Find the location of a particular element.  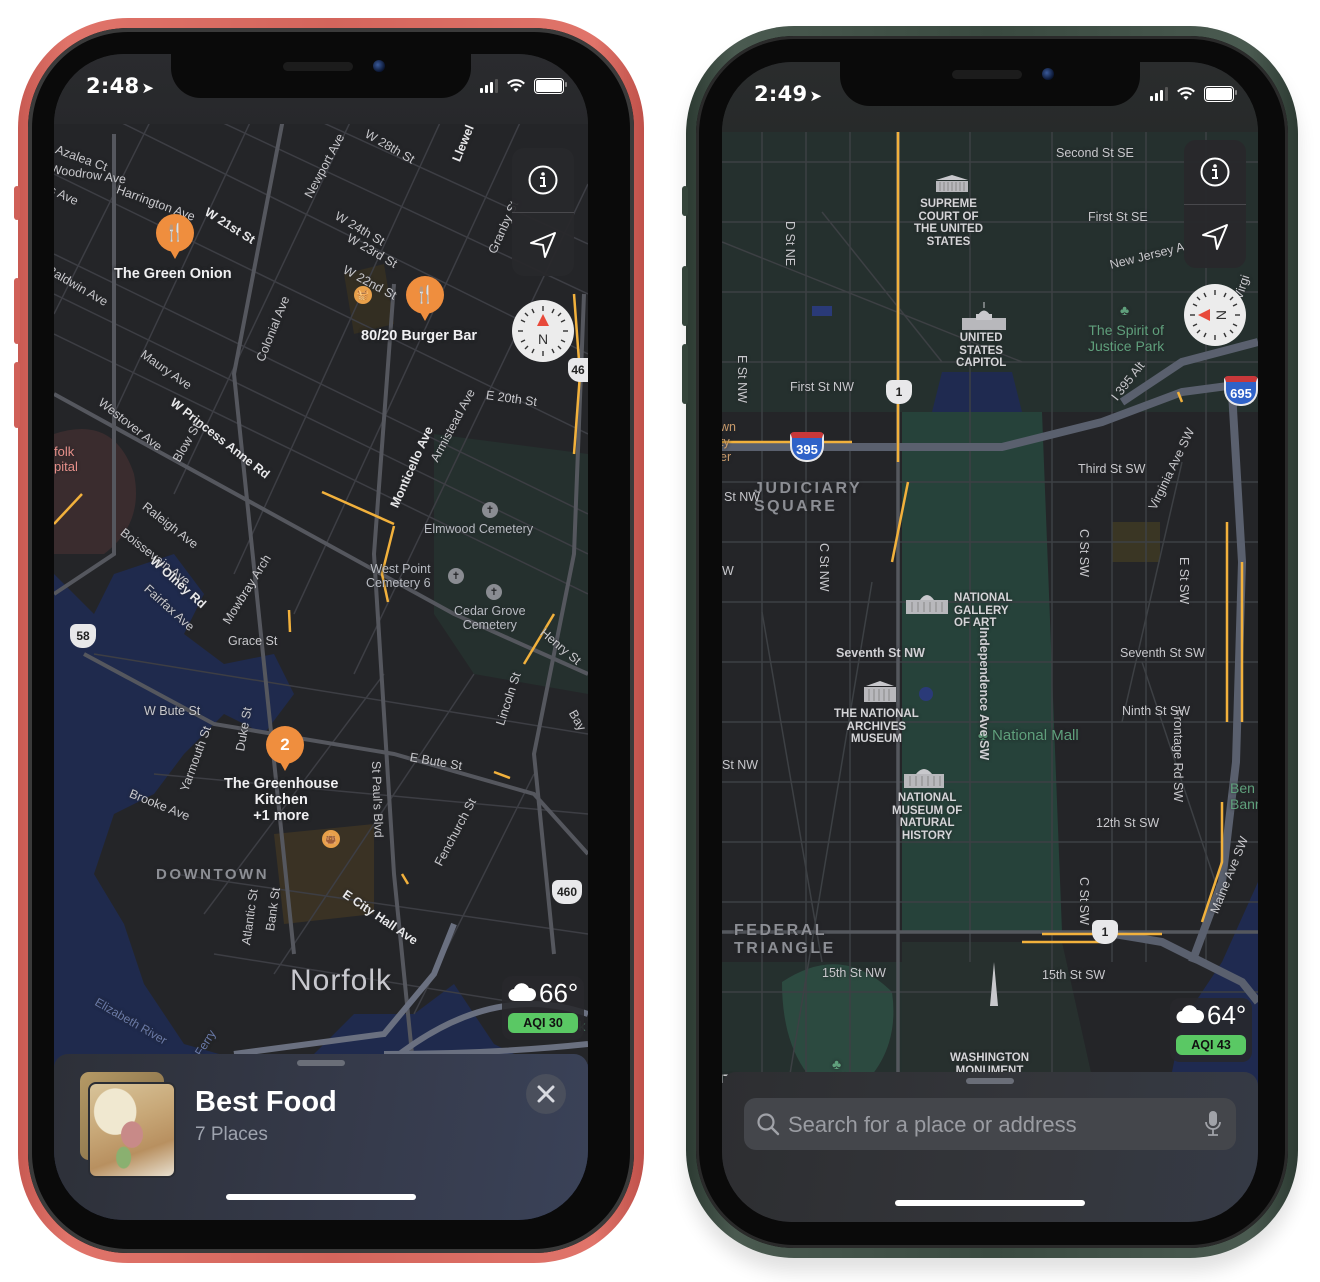

map-controls is located at coordinates (543, 212).